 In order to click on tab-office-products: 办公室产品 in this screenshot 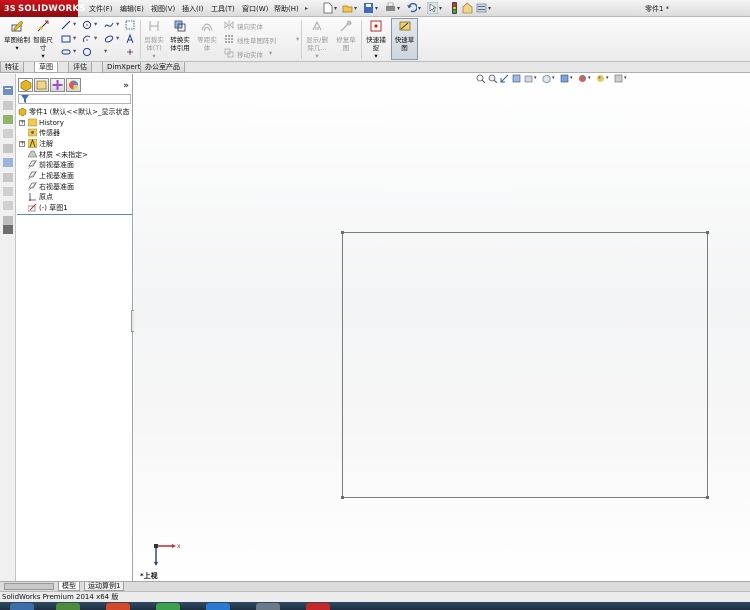, I will do `click(162, 67)`.